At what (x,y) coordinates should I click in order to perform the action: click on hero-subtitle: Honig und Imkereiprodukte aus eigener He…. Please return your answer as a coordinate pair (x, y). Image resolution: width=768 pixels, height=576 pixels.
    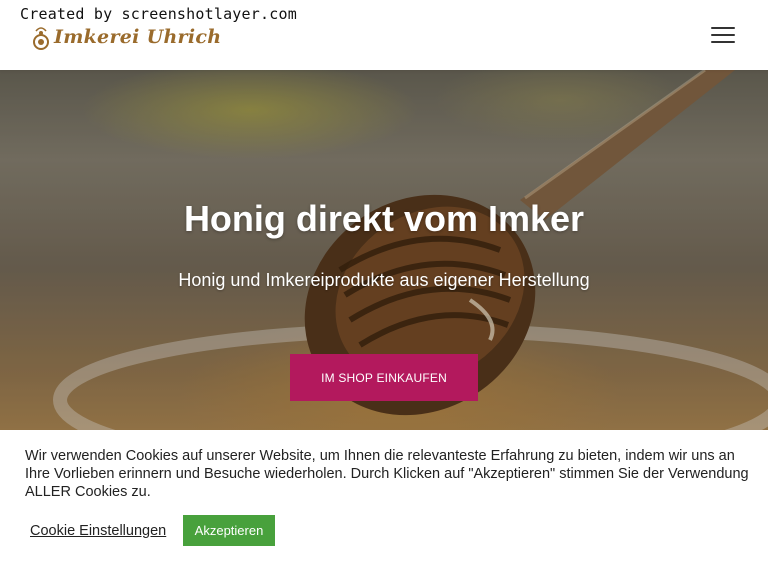
    Looking at the image, I should click on (384, 280).